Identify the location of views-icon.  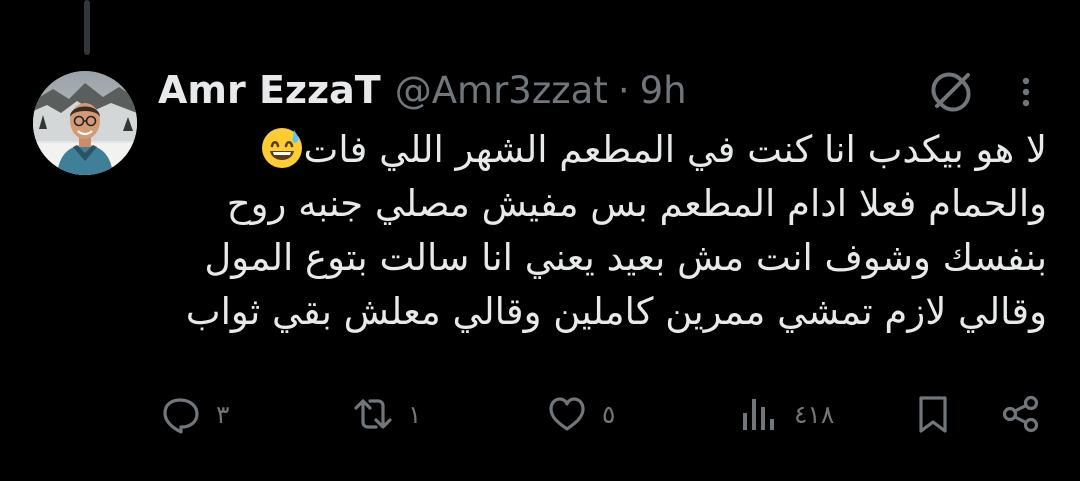
(758, 414).